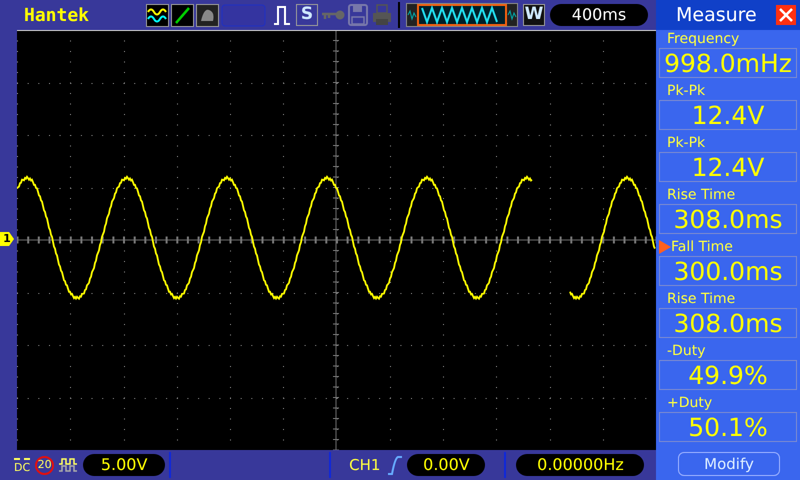  I want to click on wave-display-icon, so click(157, 15).